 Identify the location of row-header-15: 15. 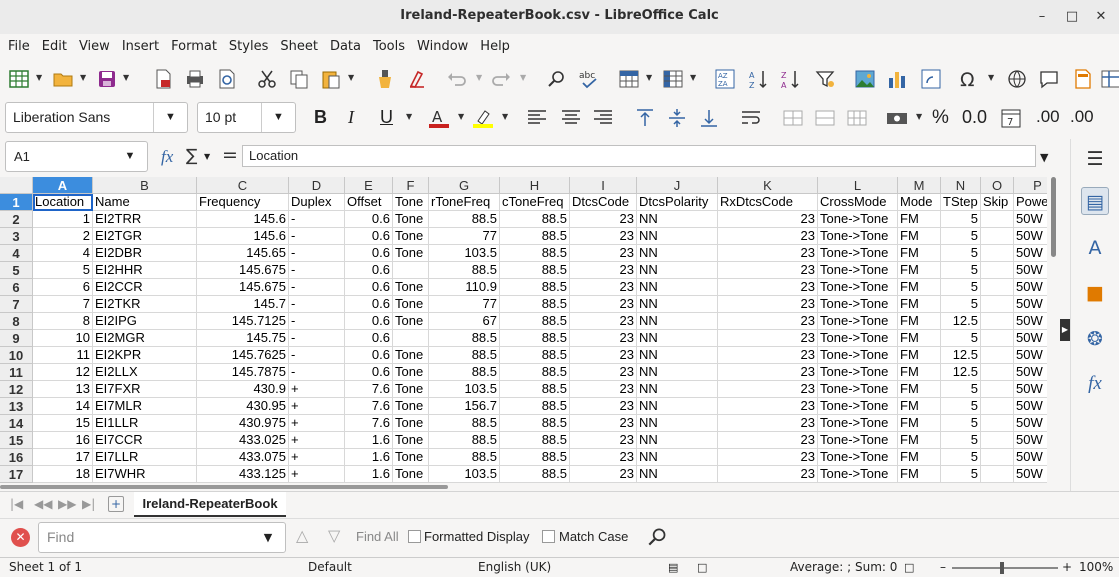
(16, 440).